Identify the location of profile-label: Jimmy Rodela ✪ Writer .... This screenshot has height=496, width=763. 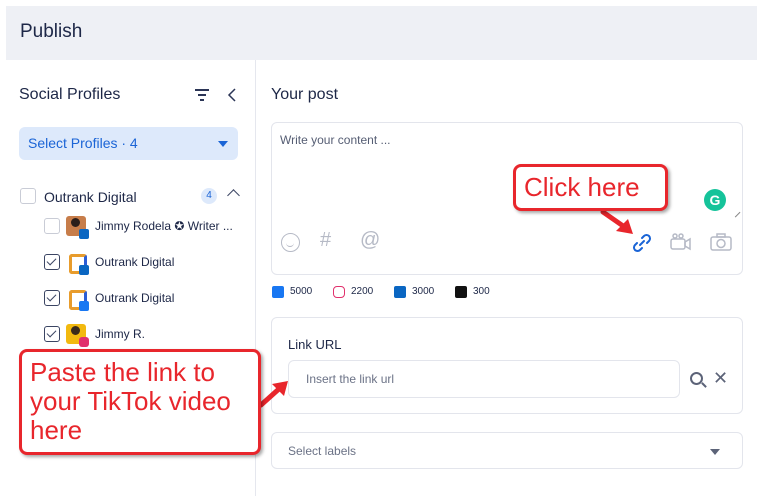
(164, 226).